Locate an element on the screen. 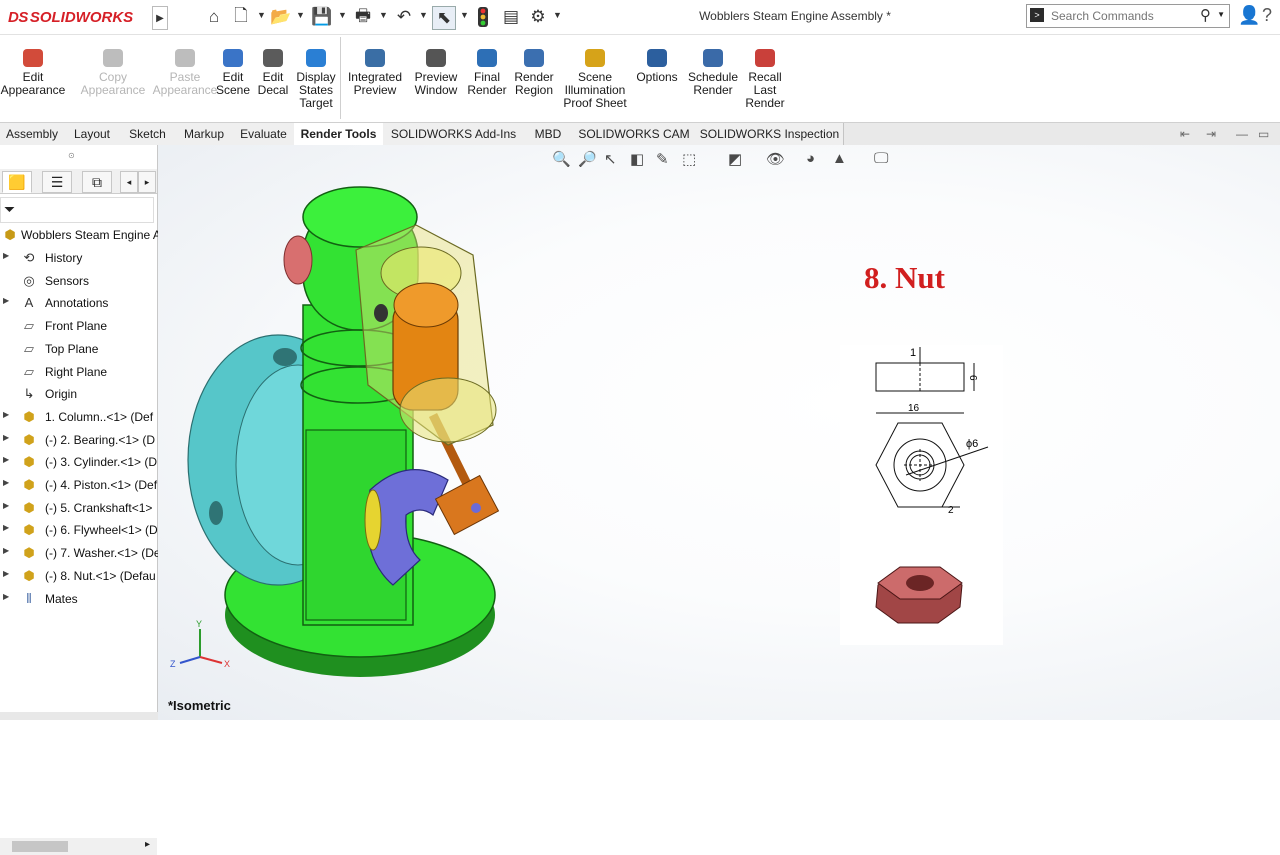 Image resolution: width=1280 pixels, height=855 pixels. window-restore-icon: ⇤ is located at coordinates (1185, 134).